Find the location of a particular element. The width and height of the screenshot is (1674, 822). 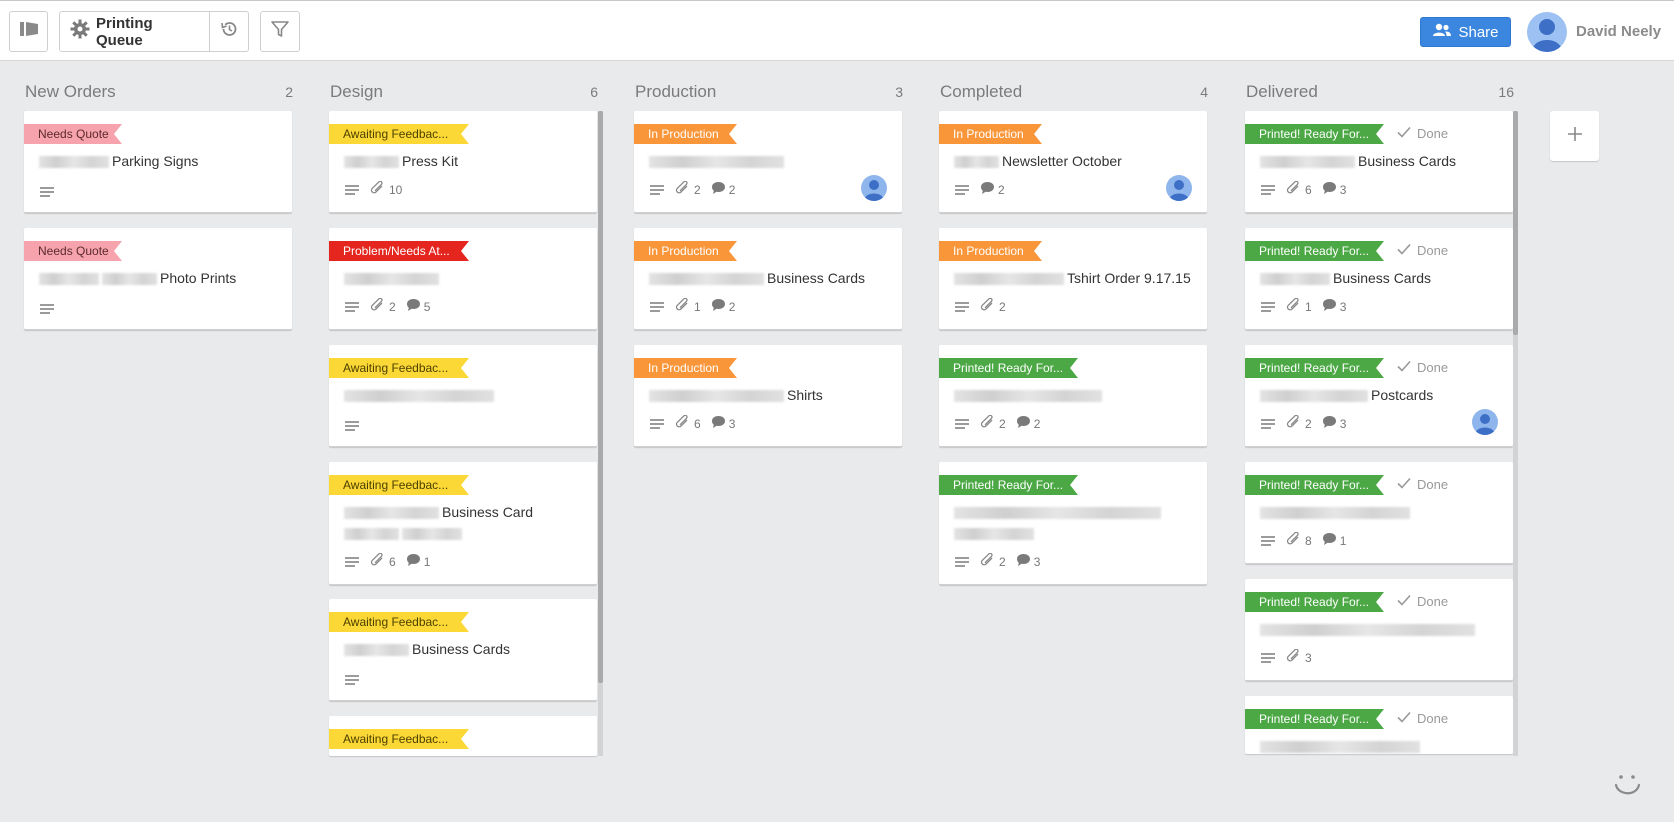

sidebar-icon is located at coordinates (29, 31).